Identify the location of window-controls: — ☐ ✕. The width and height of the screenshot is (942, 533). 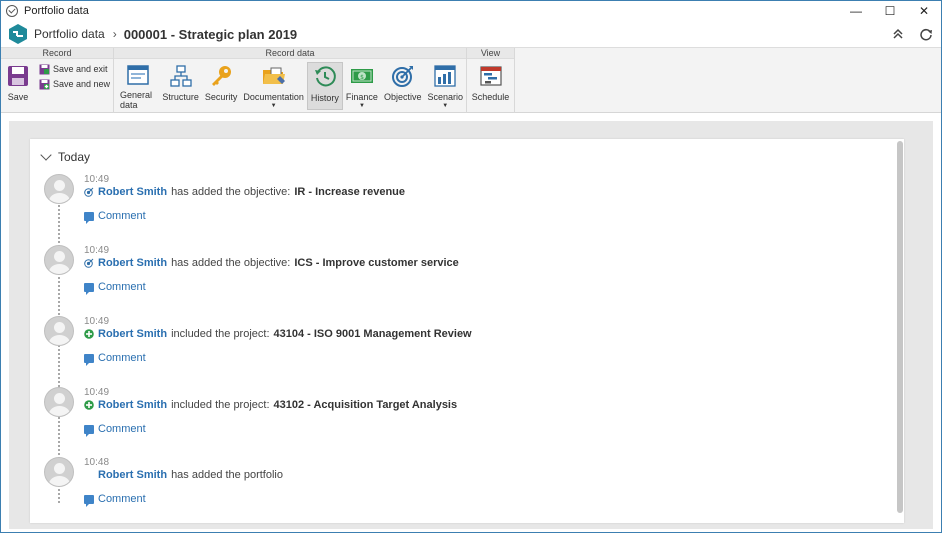
(890, 11).